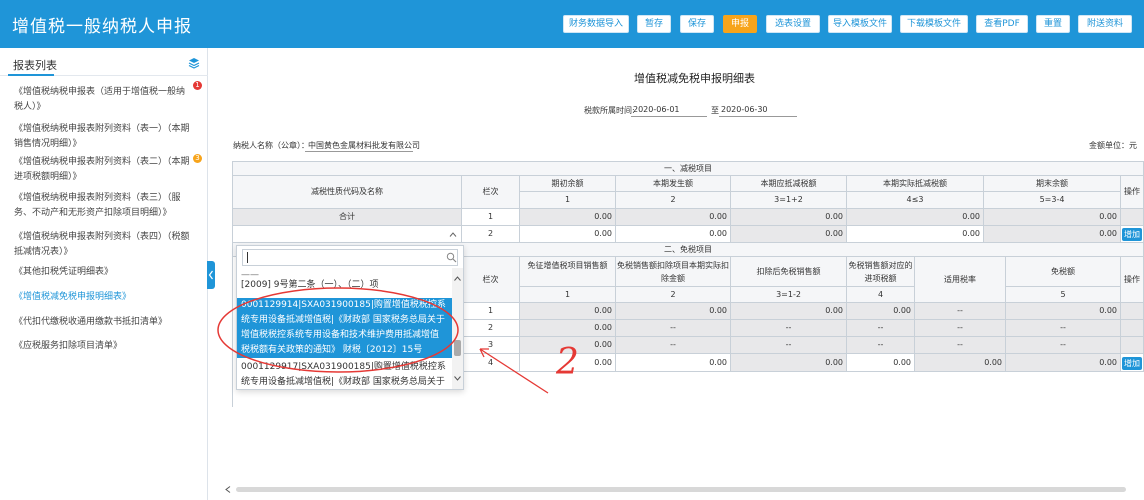  I want to click on horizontal-scrollbar, so click(683, 489).